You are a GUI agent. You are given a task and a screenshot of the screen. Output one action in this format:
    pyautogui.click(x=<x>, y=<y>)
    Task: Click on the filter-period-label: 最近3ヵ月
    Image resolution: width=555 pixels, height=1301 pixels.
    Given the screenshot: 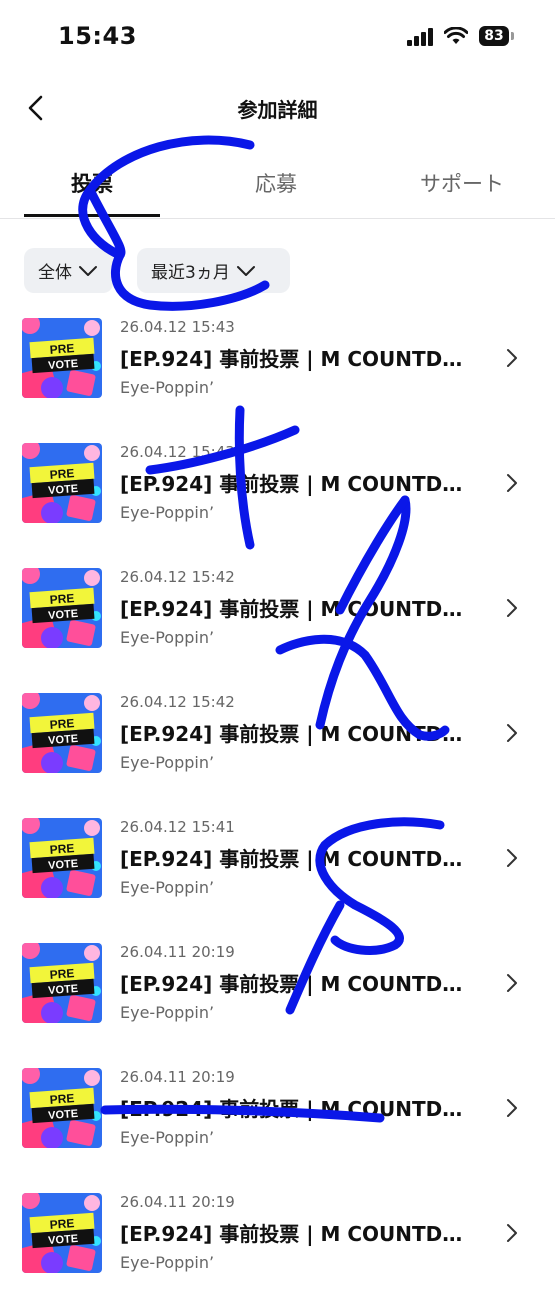 What is the action you would take?
    pyautogui.click(x=190, y=273)
    